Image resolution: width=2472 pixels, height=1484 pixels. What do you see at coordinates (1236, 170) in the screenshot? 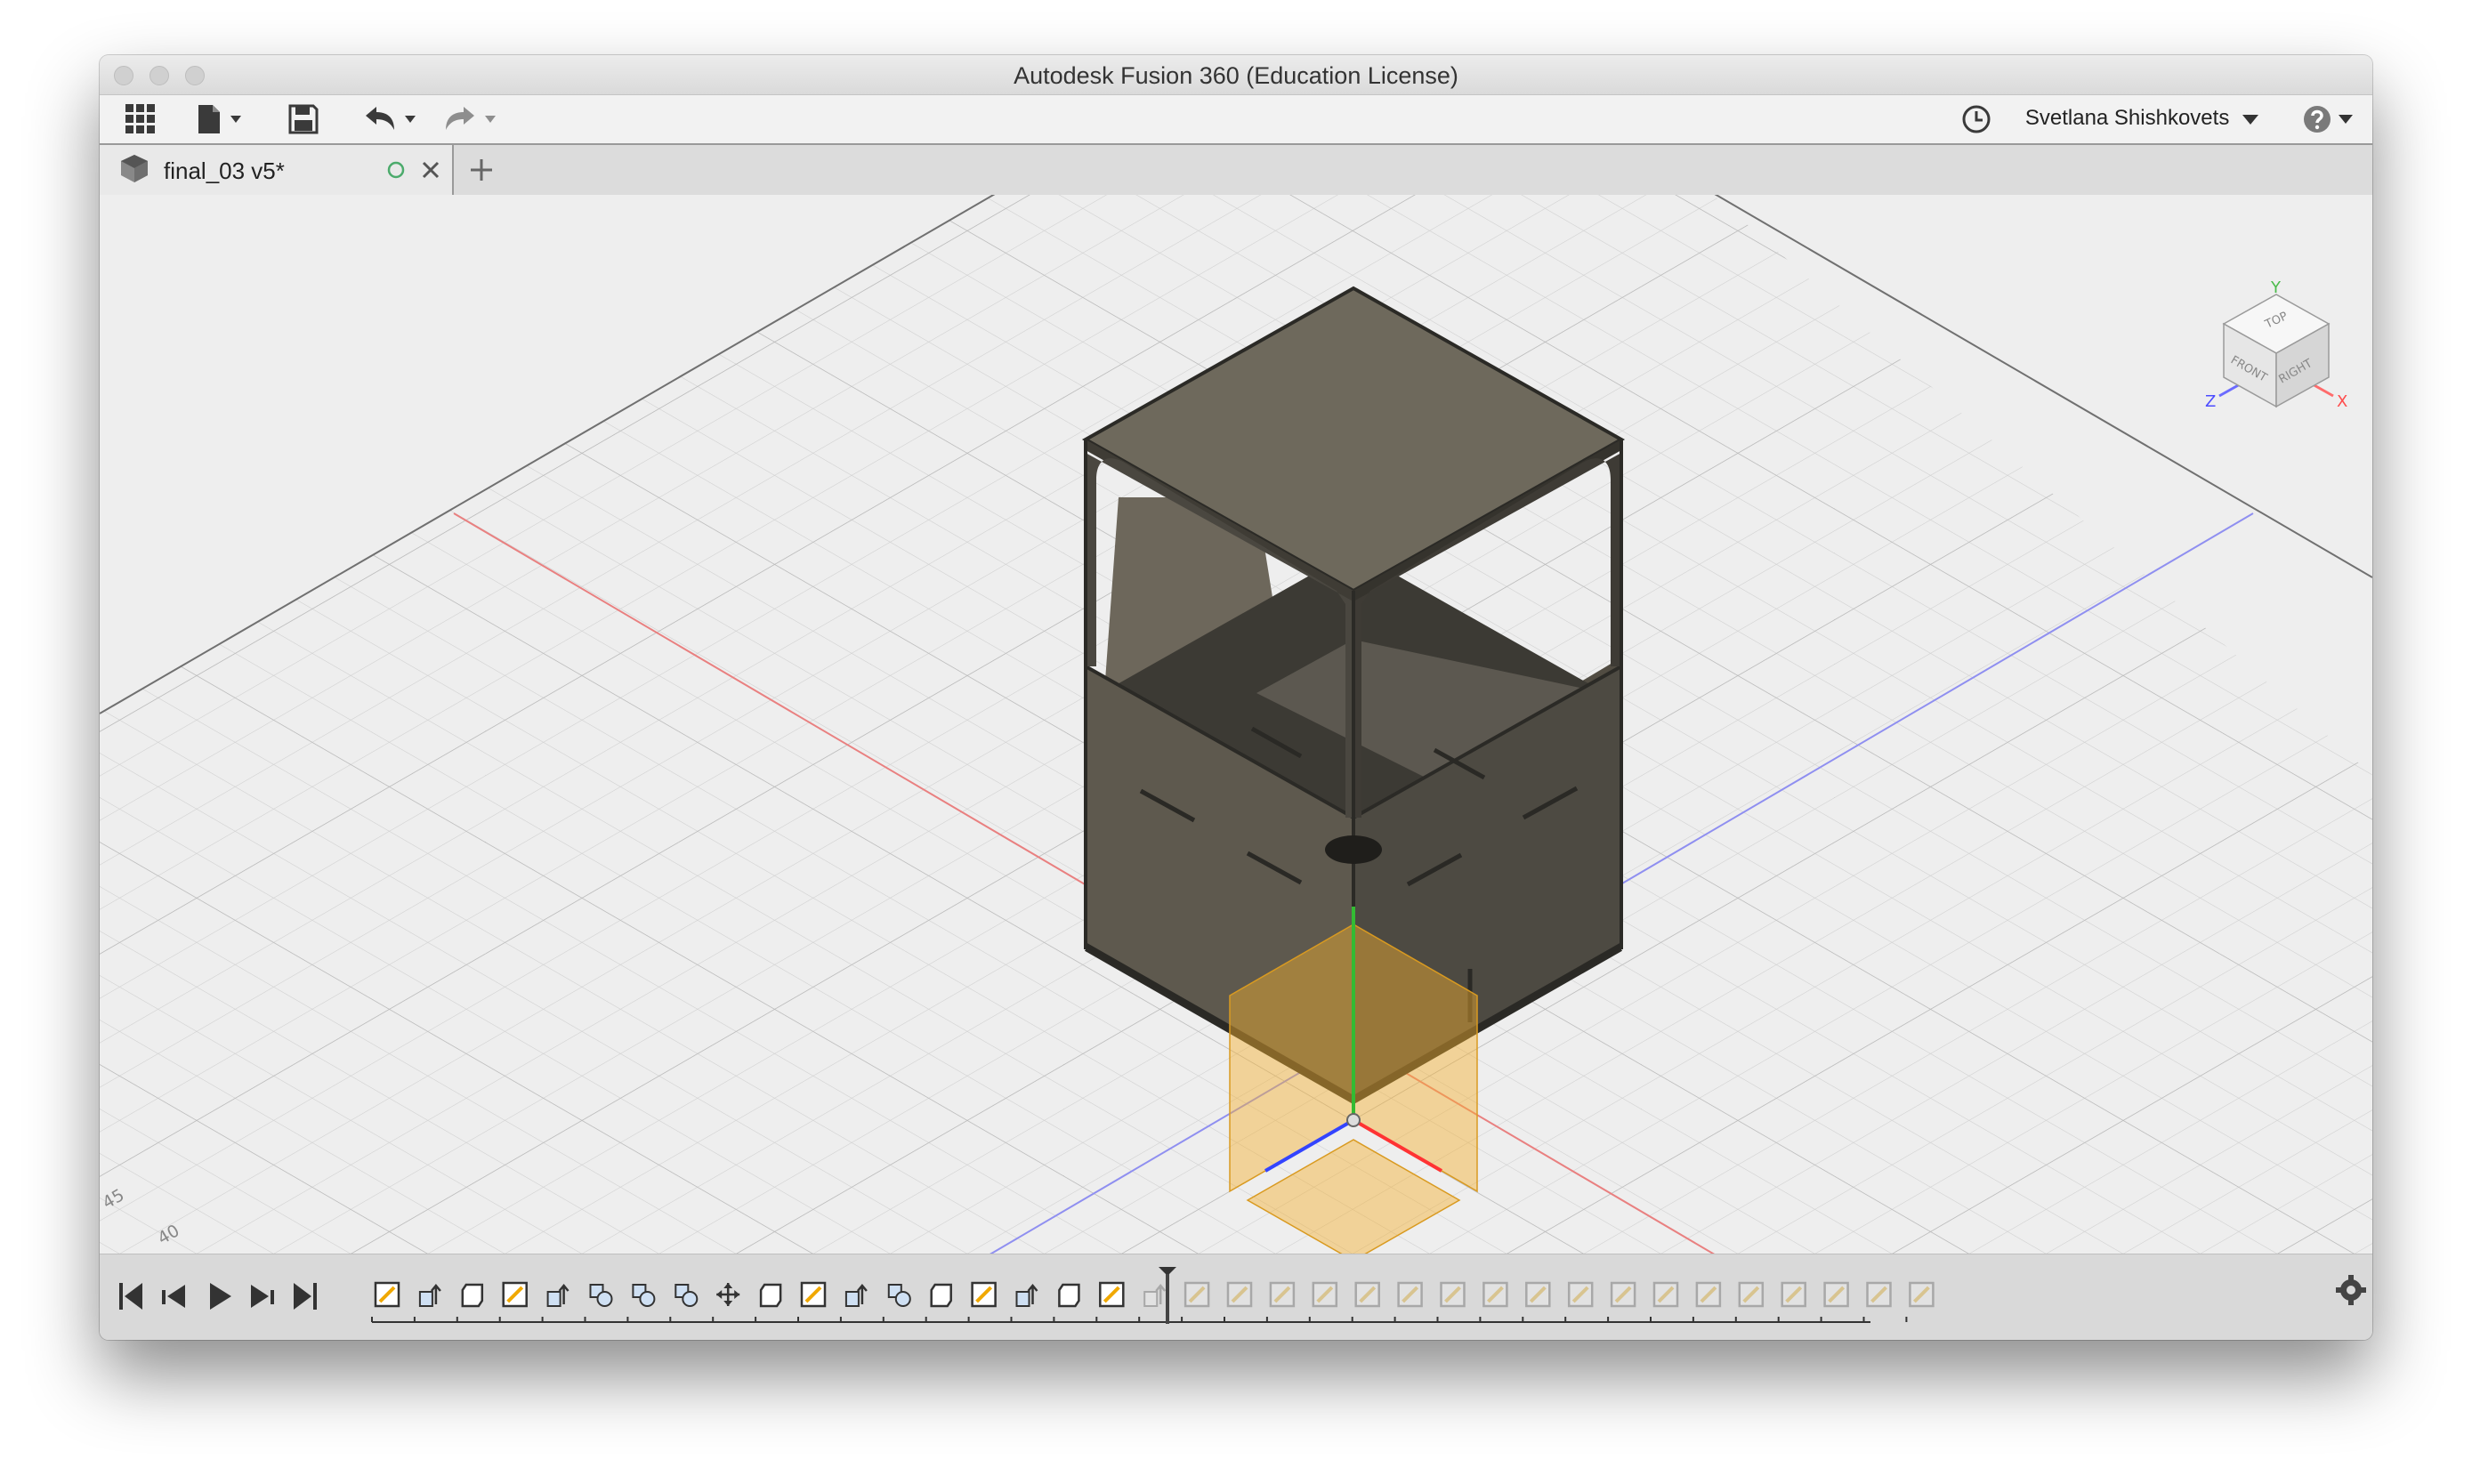
I see `document-tab-bar: final_03 v5*` at bounding box center [1236, 170].